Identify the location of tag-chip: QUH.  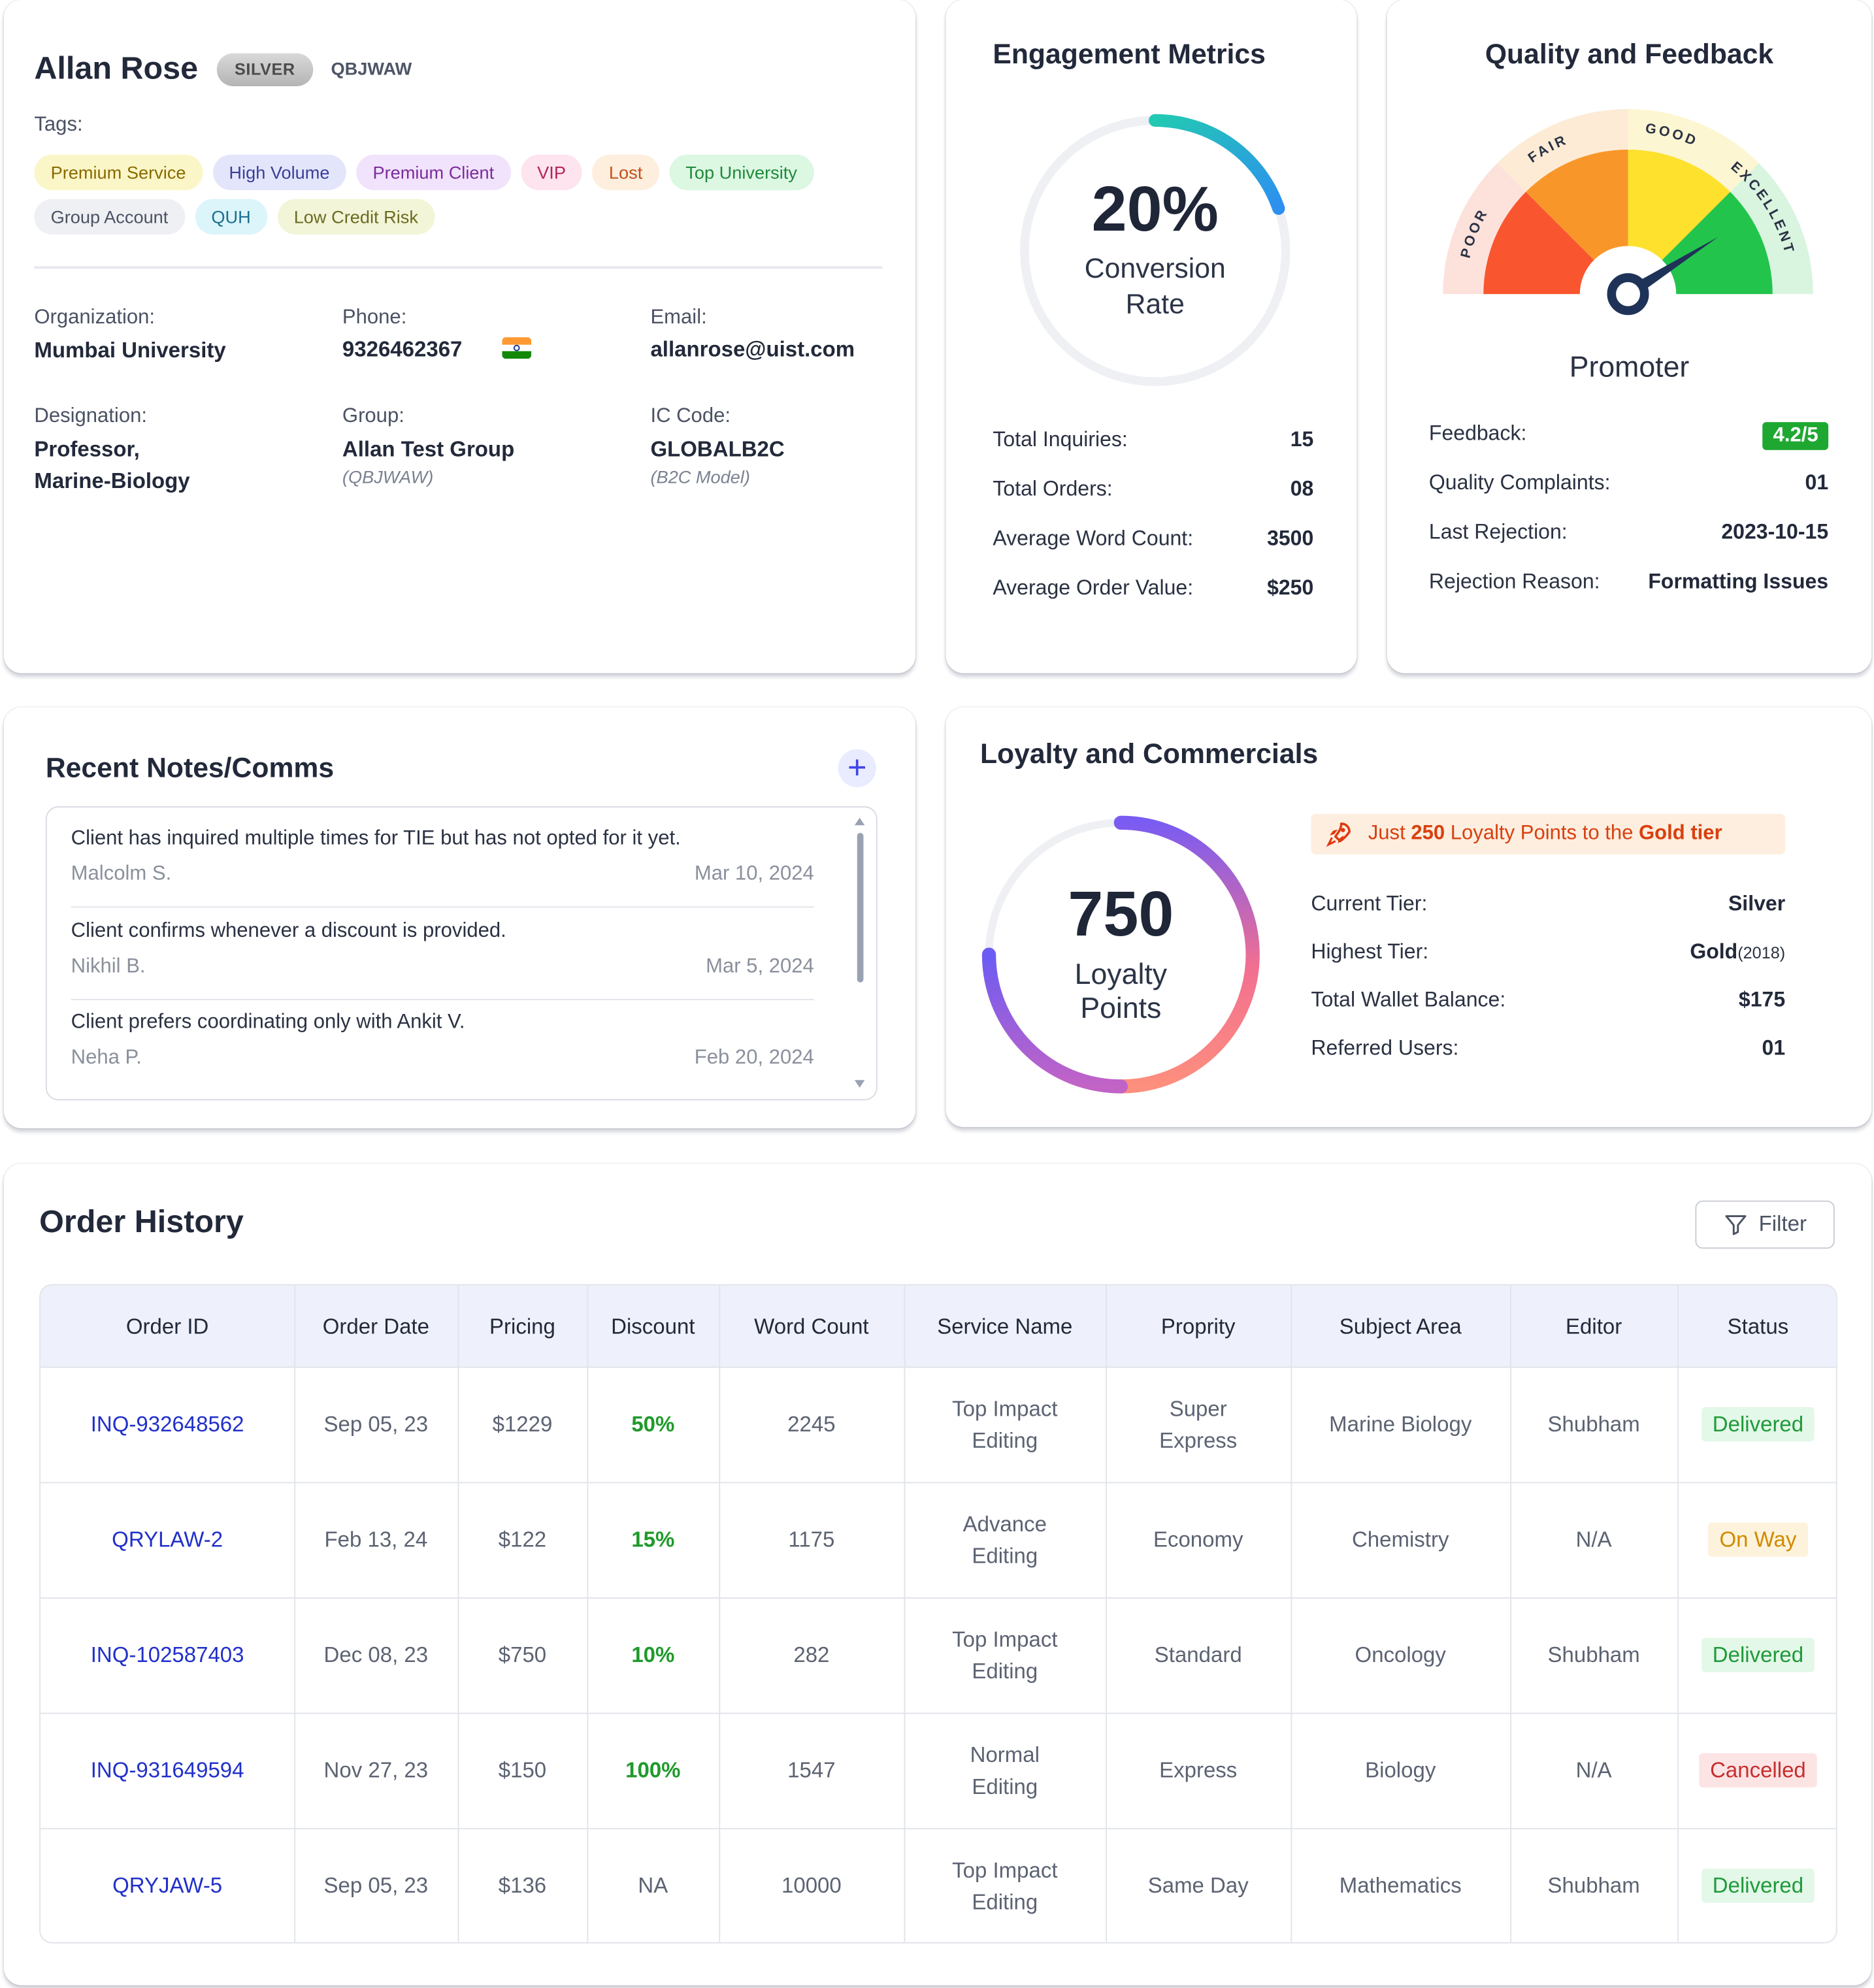
(231, 217).